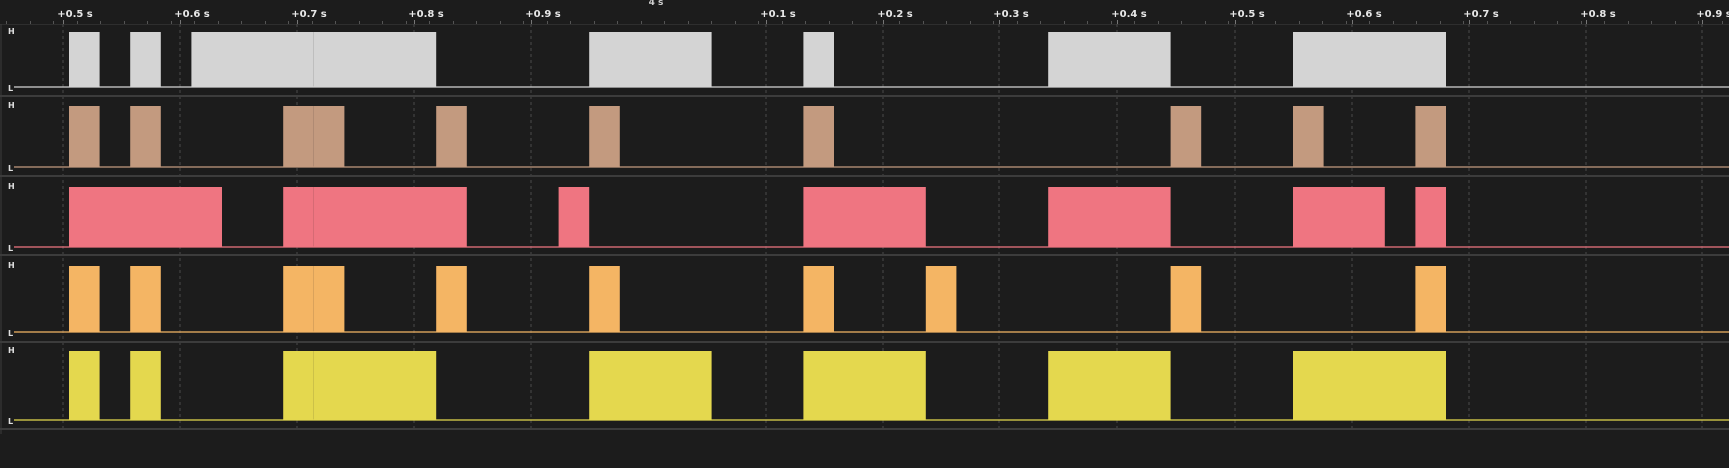 The image size is (1729, 468). I want to click on ruler-tick-label: +0.4 s, so click(1129, 14).